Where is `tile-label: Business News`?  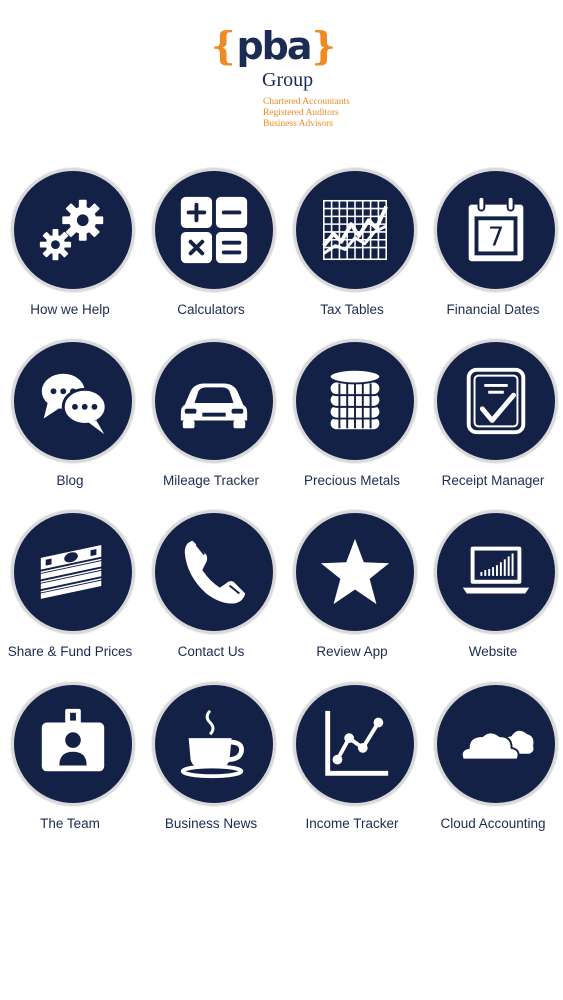 tile-label: Business News is located at coordinates (211, 823).